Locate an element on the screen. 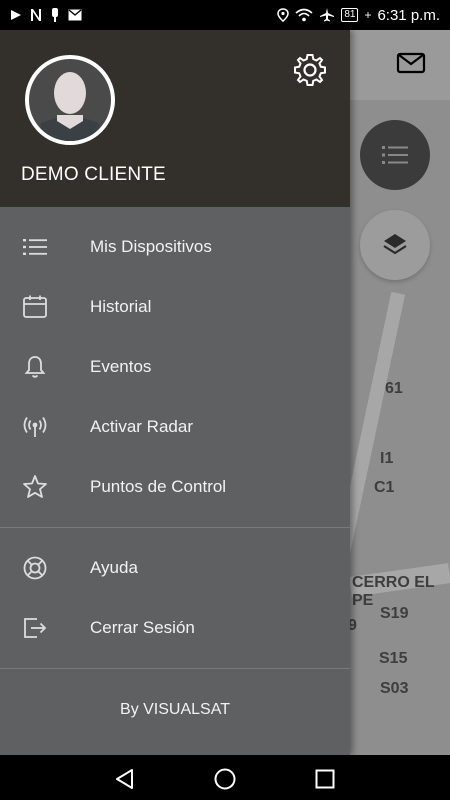 This screenshot has height=800, width=450. menu-item-cerrar-sesion: Cerrar Sesión is located at coordinates (175, 628).